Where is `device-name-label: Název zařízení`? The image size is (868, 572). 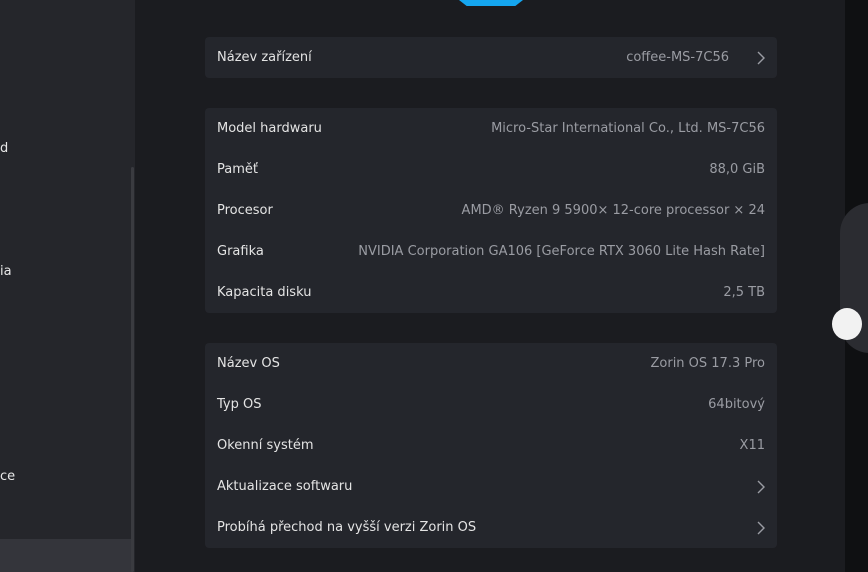
device-name-label: Název zařízení is located at coordinates (264, 57).